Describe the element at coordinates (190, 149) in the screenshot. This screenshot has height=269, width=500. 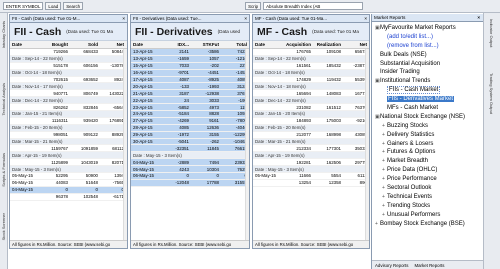
I see `table-row: -32351 11845 76615` at that location.